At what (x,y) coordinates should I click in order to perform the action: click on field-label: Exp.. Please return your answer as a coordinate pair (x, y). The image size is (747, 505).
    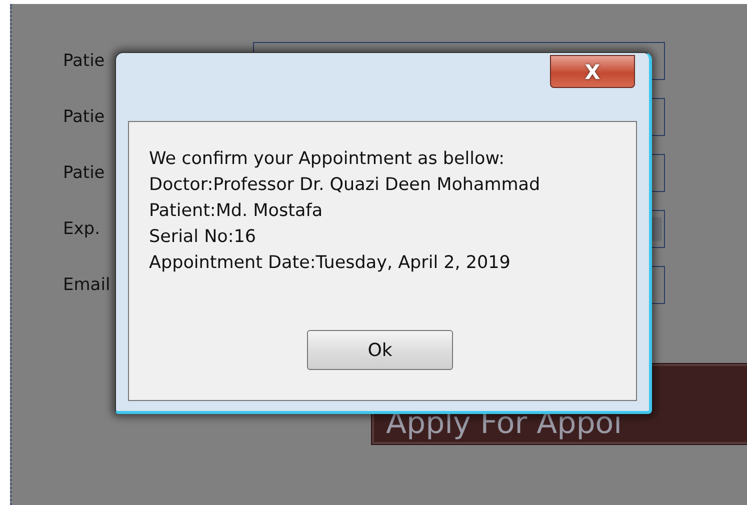
    Looking at the image, I should click on (81, 229).